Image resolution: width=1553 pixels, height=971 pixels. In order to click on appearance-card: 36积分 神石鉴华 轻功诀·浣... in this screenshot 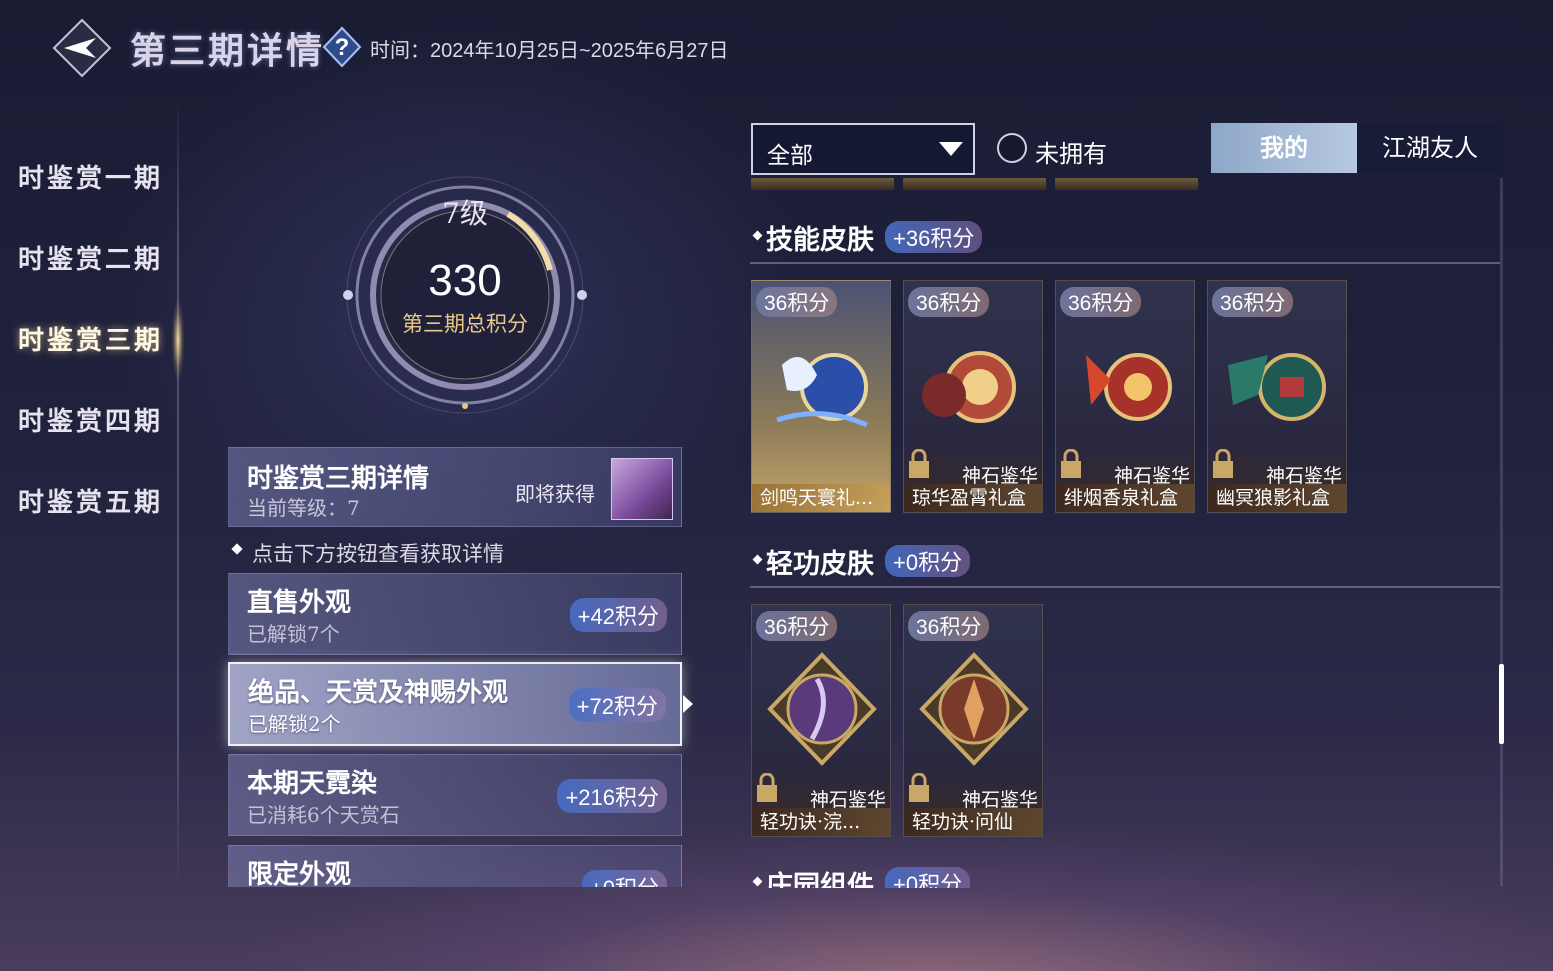, I will do `click(821, 720)`.